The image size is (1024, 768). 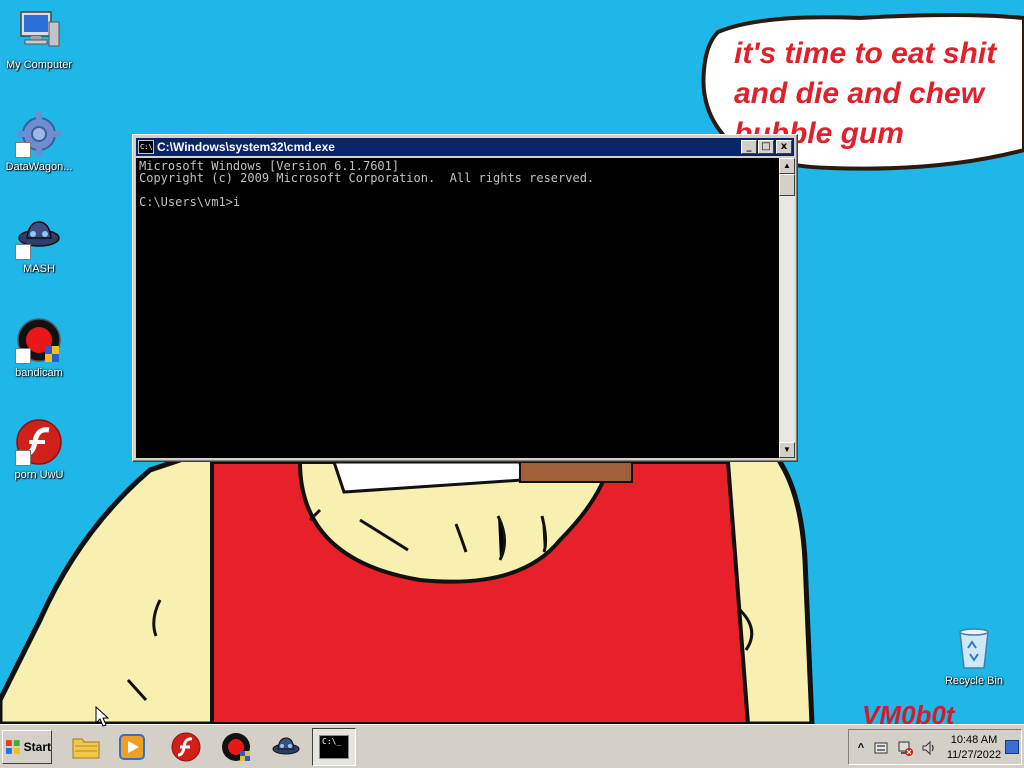 What do you see at coordinates (246, 147) in the screenshot?
I see `window-title: C:\Windows\system32\cmd.exe` at bounding box center [246, 147].